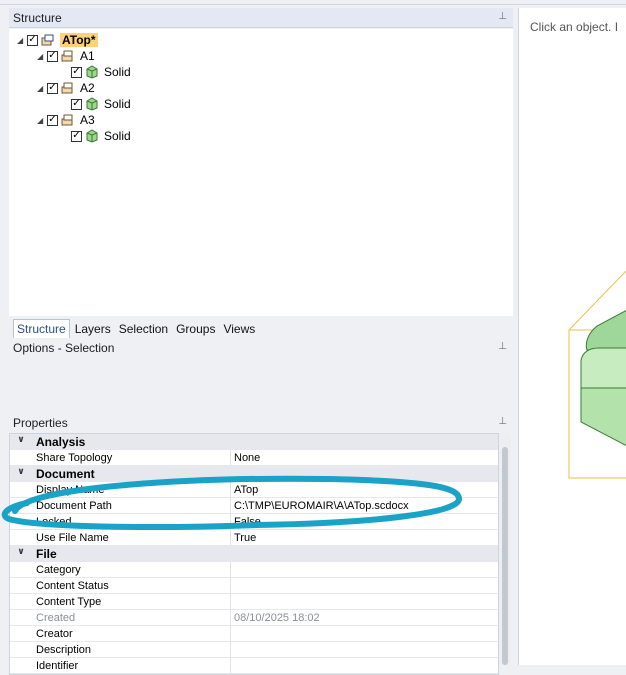  What do you see at coordinates (87, 56) in the screenshot?
I see `tree-node-label: A1` at bounding box center [87, 56].